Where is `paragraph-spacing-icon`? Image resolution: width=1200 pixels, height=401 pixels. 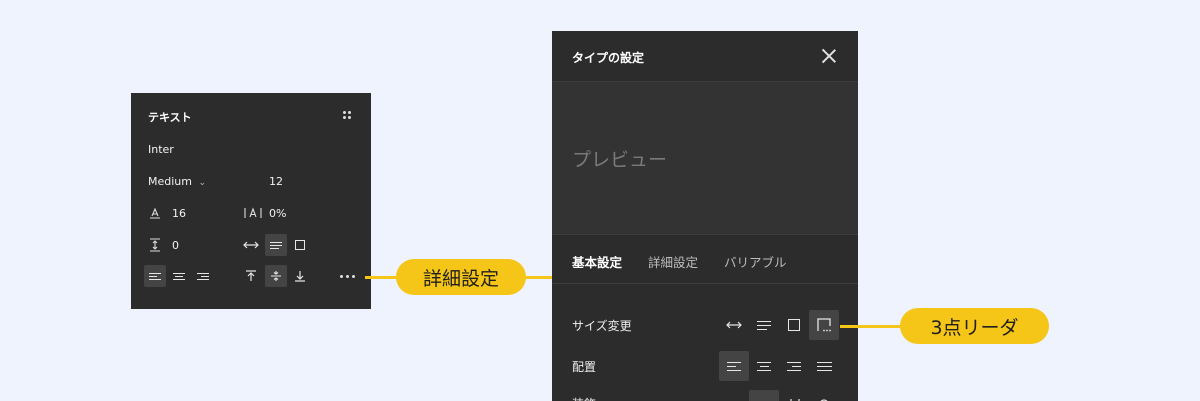 paragraph-spacing-icon is located at coordinates (155, 244).